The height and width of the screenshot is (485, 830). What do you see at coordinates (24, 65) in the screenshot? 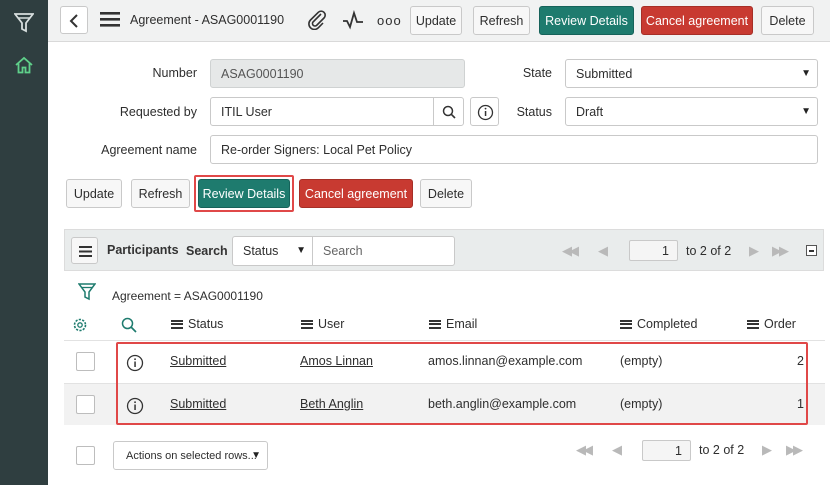
I see `home-icon` at bounding box center [24, 65].